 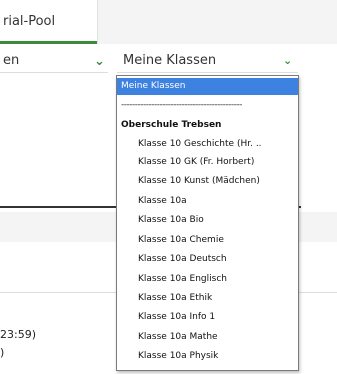 I want to click on class-select-value: Meine Klassen, so click(x=170, y=60).